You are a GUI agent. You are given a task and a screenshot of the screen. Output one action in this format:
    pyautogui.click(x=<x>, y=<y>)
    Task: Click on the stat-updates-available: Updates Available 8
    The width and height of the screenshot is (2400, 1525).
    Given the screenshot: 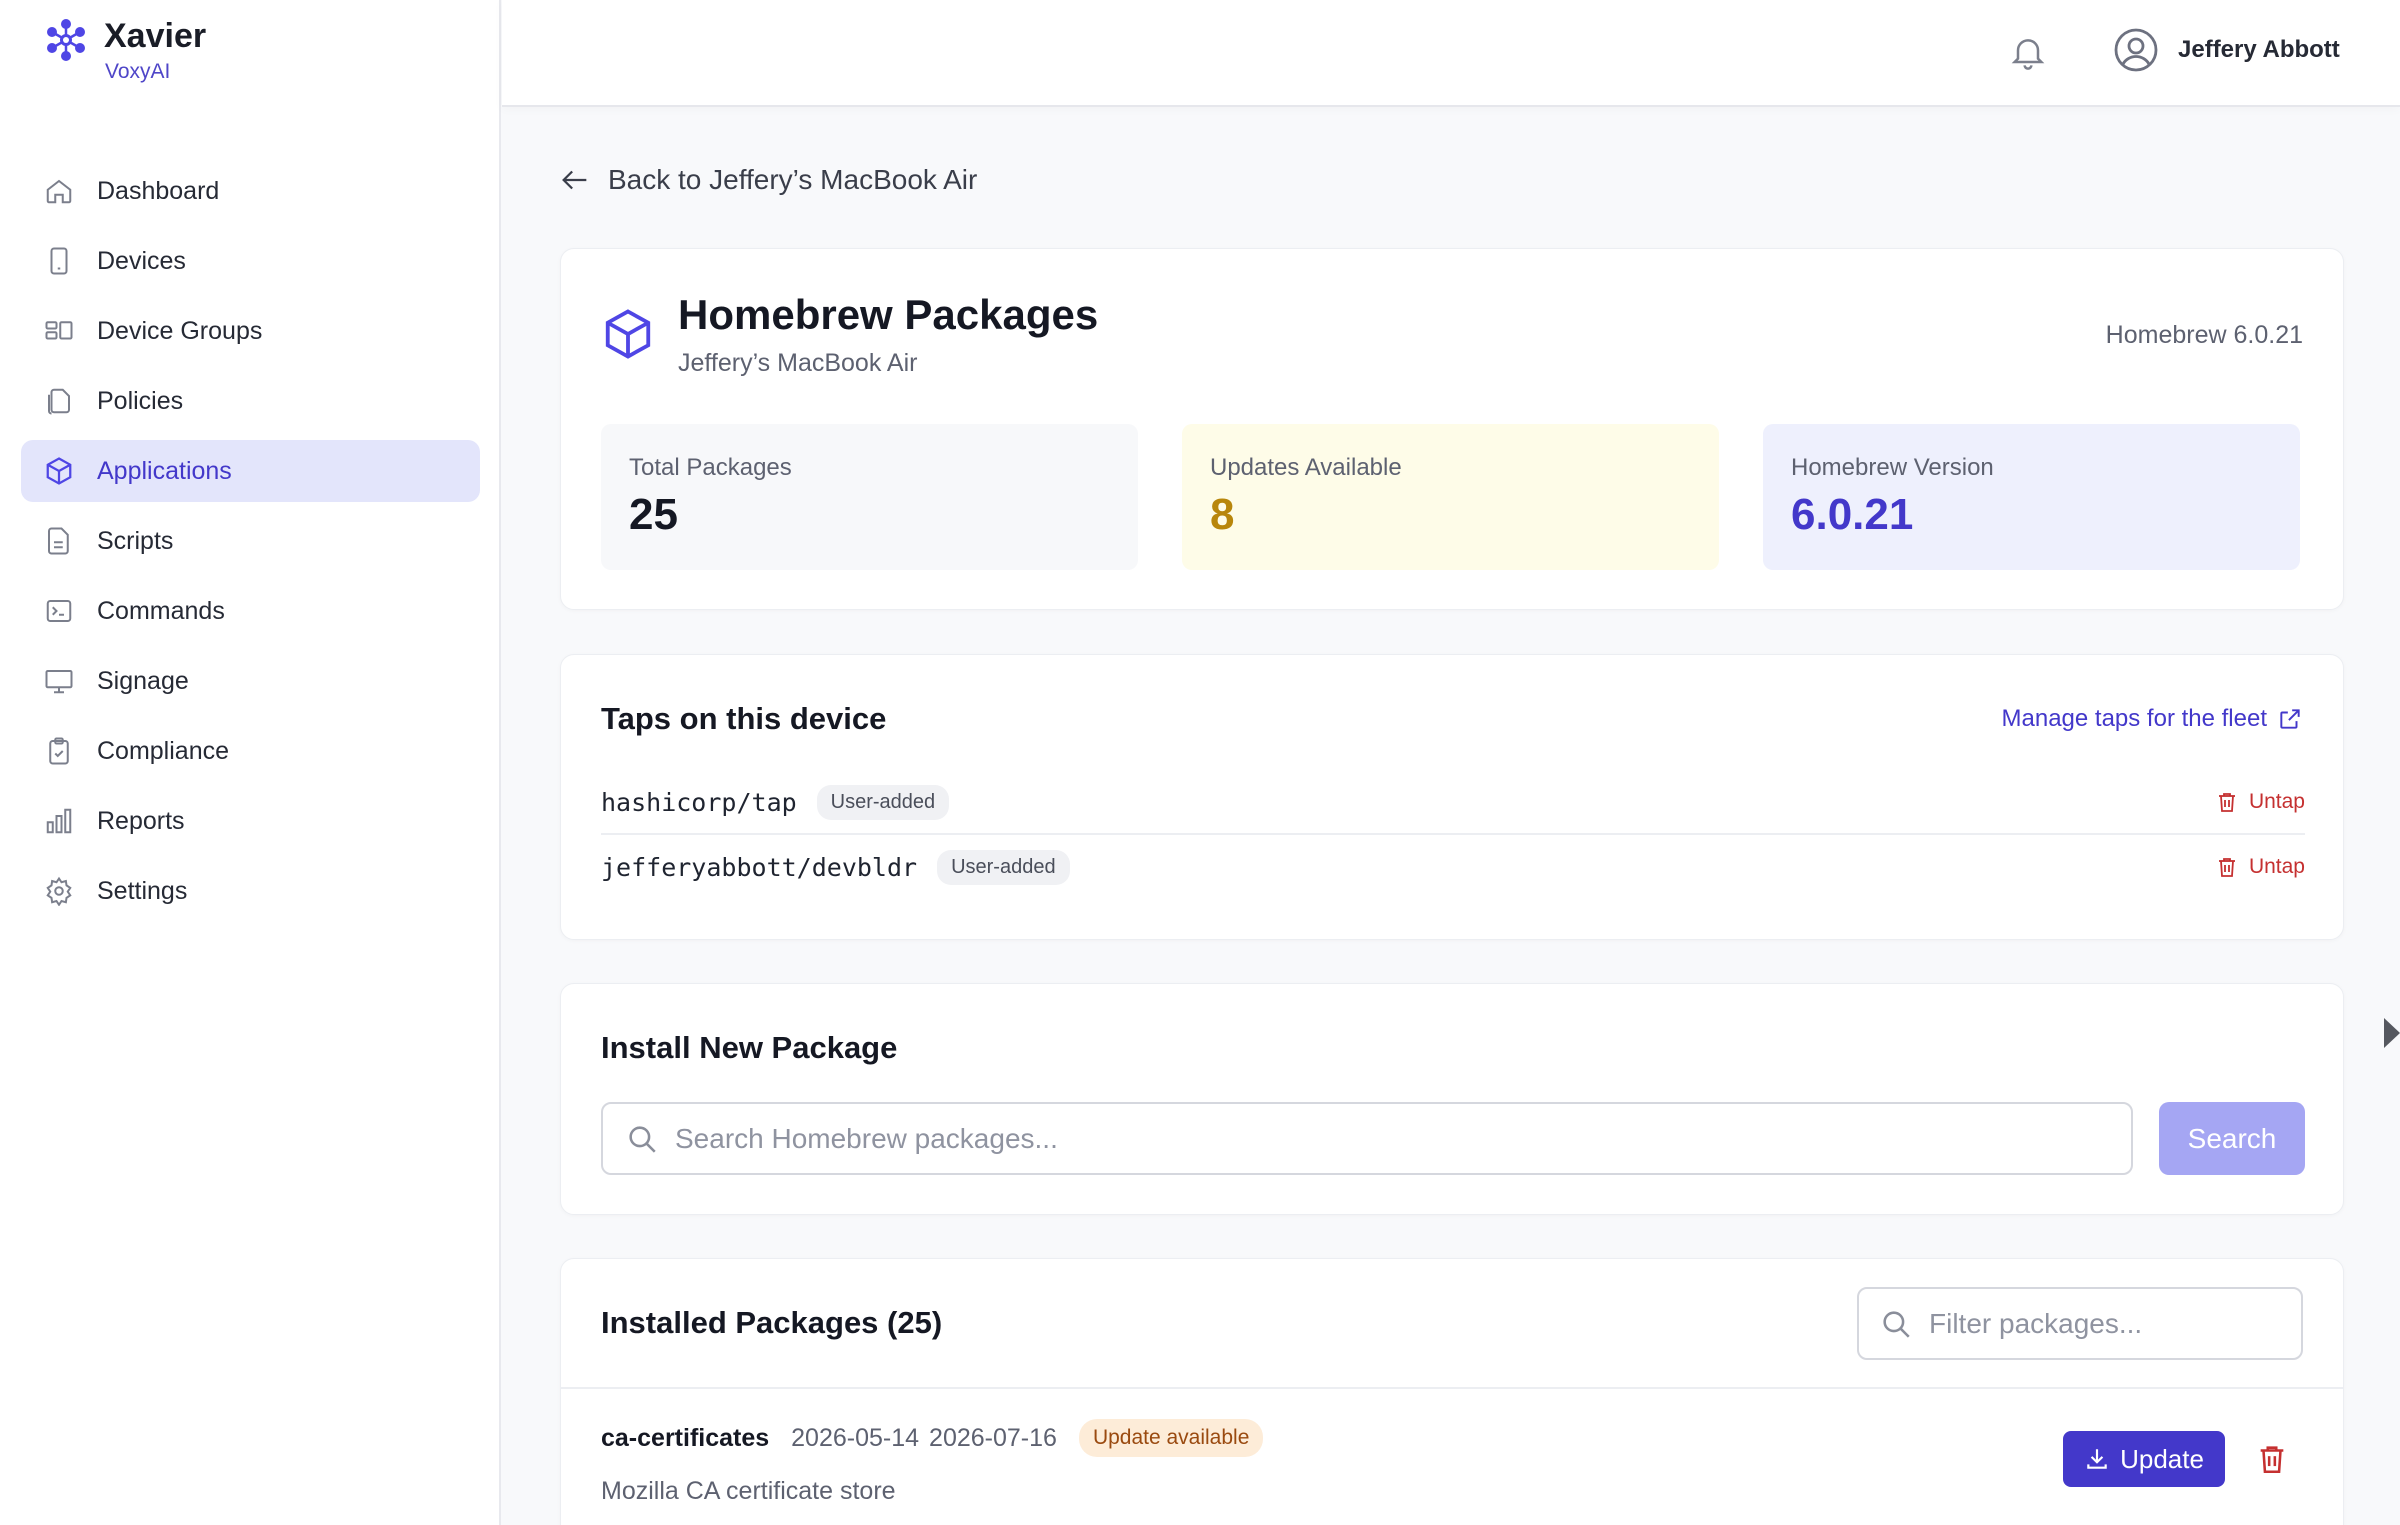 What is the action you would take?
    pyautogui.click(x=1450, y=497)
    